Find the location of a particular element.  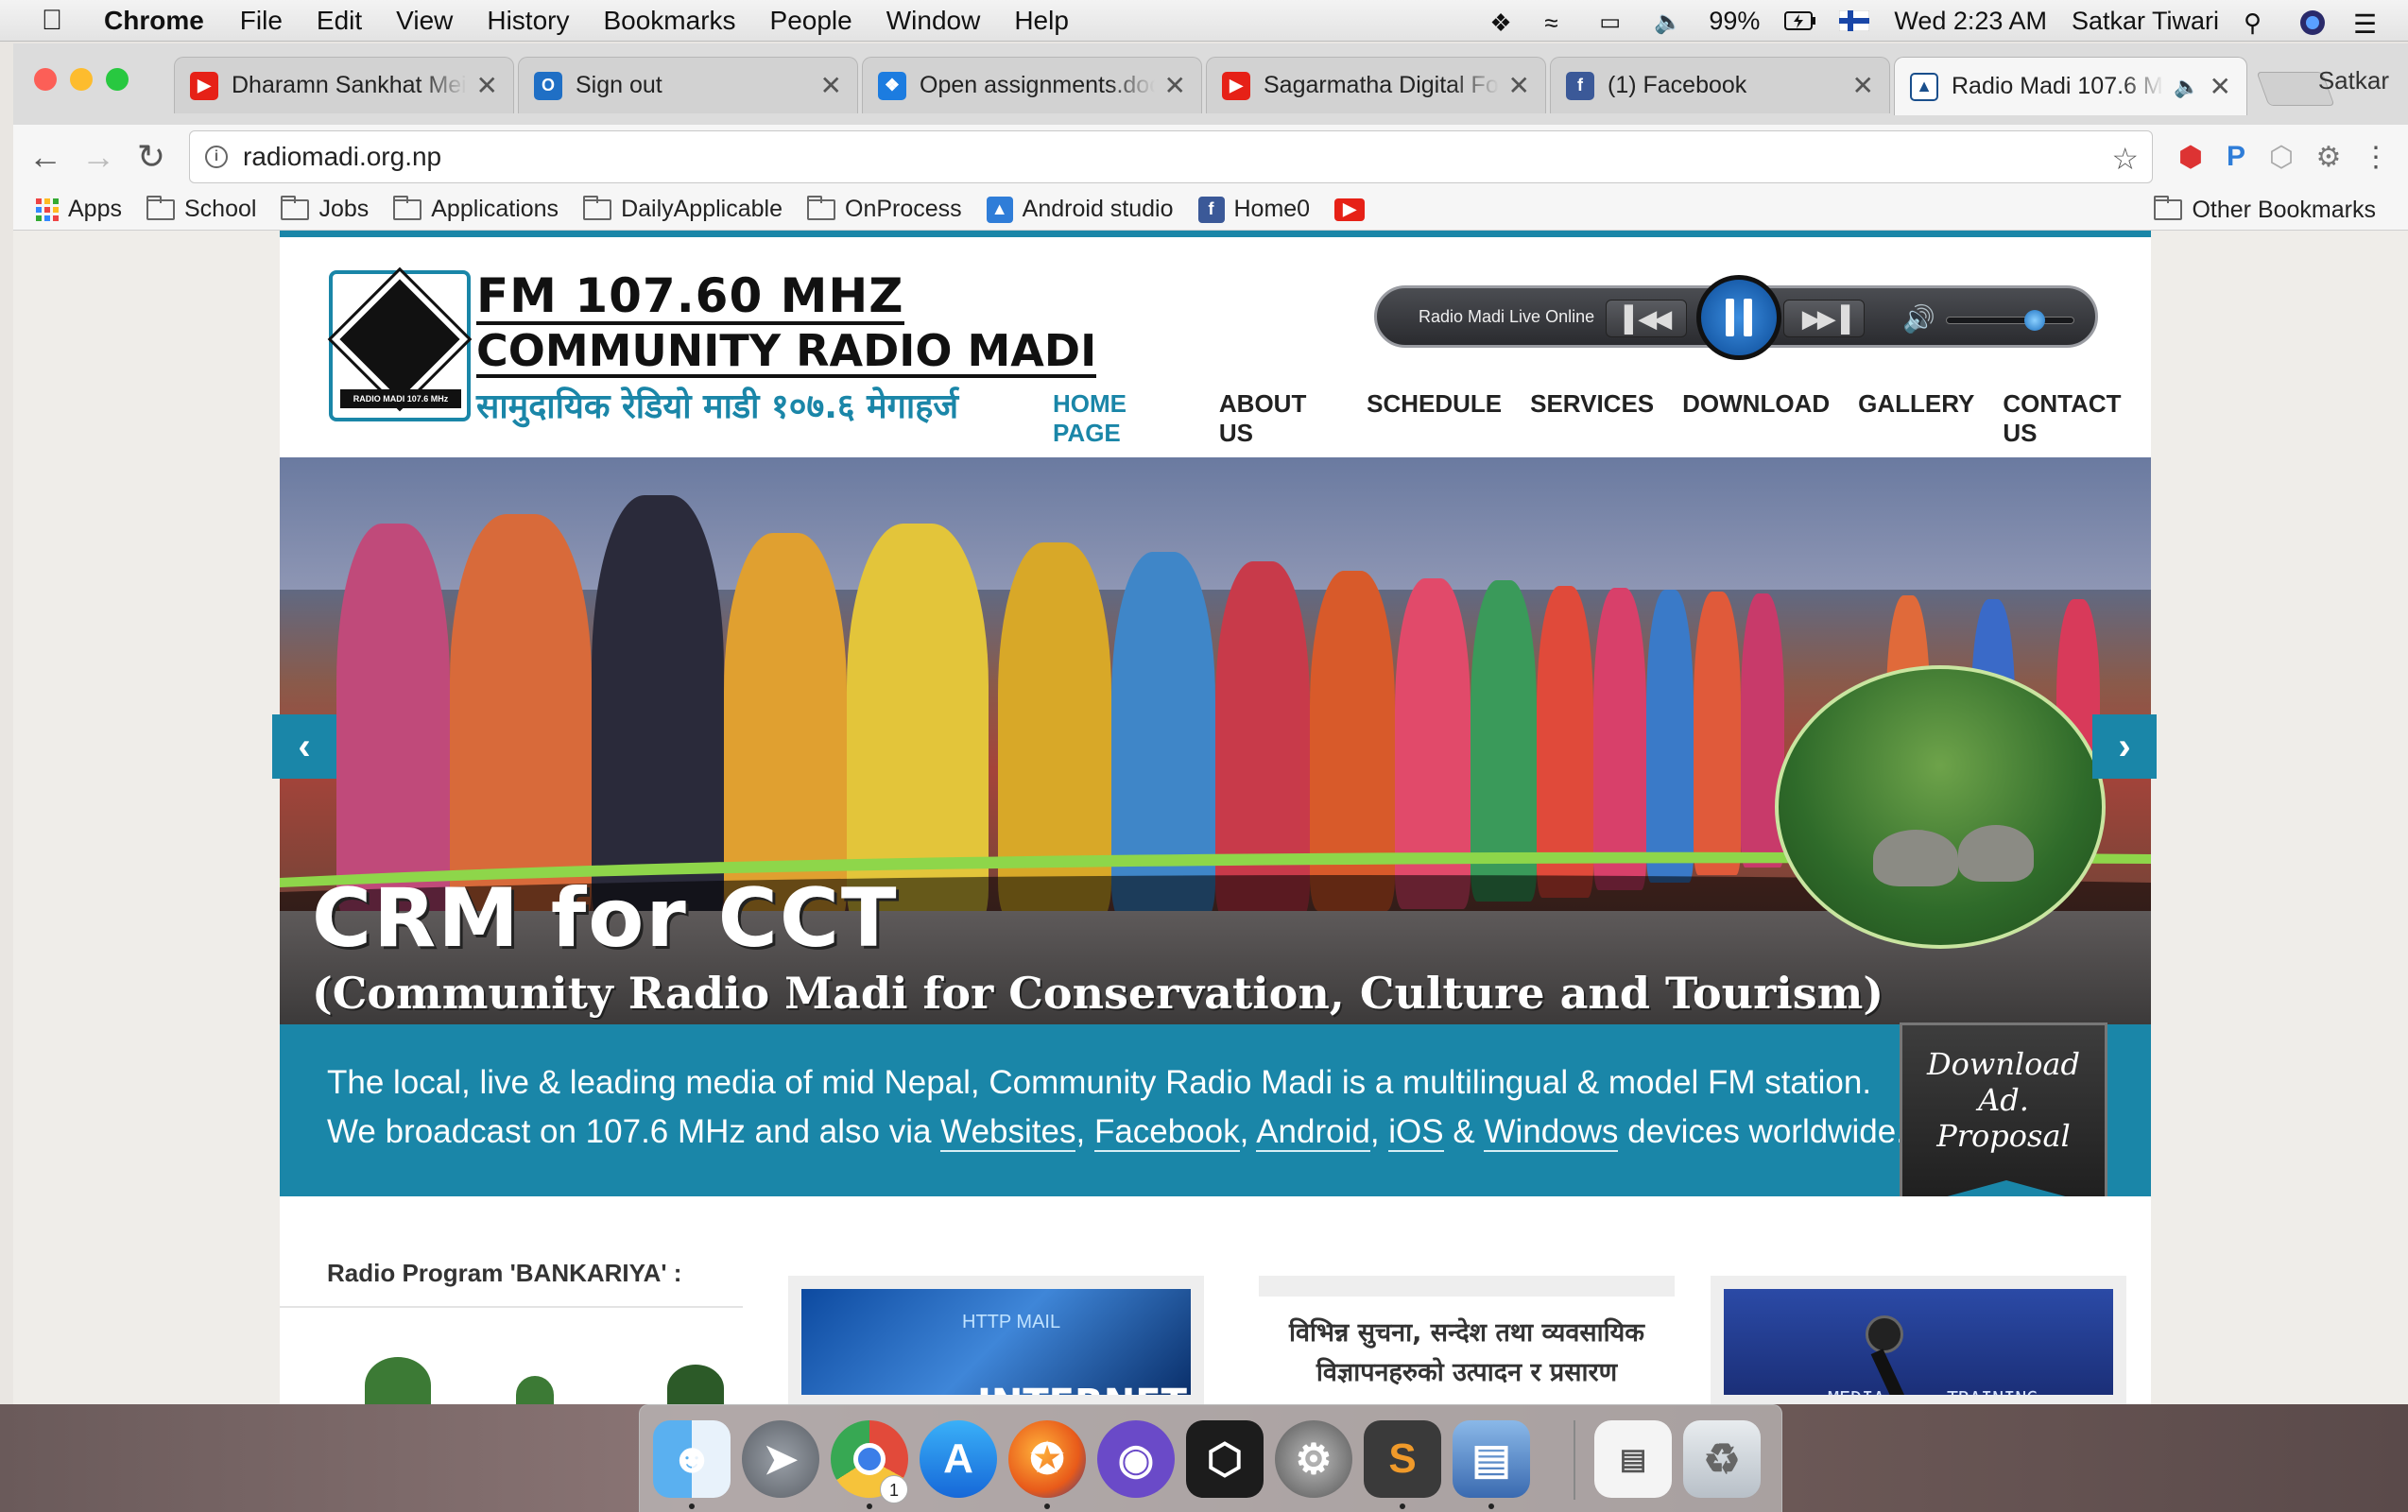

back-button: ← is located at coordinates (45, 157).